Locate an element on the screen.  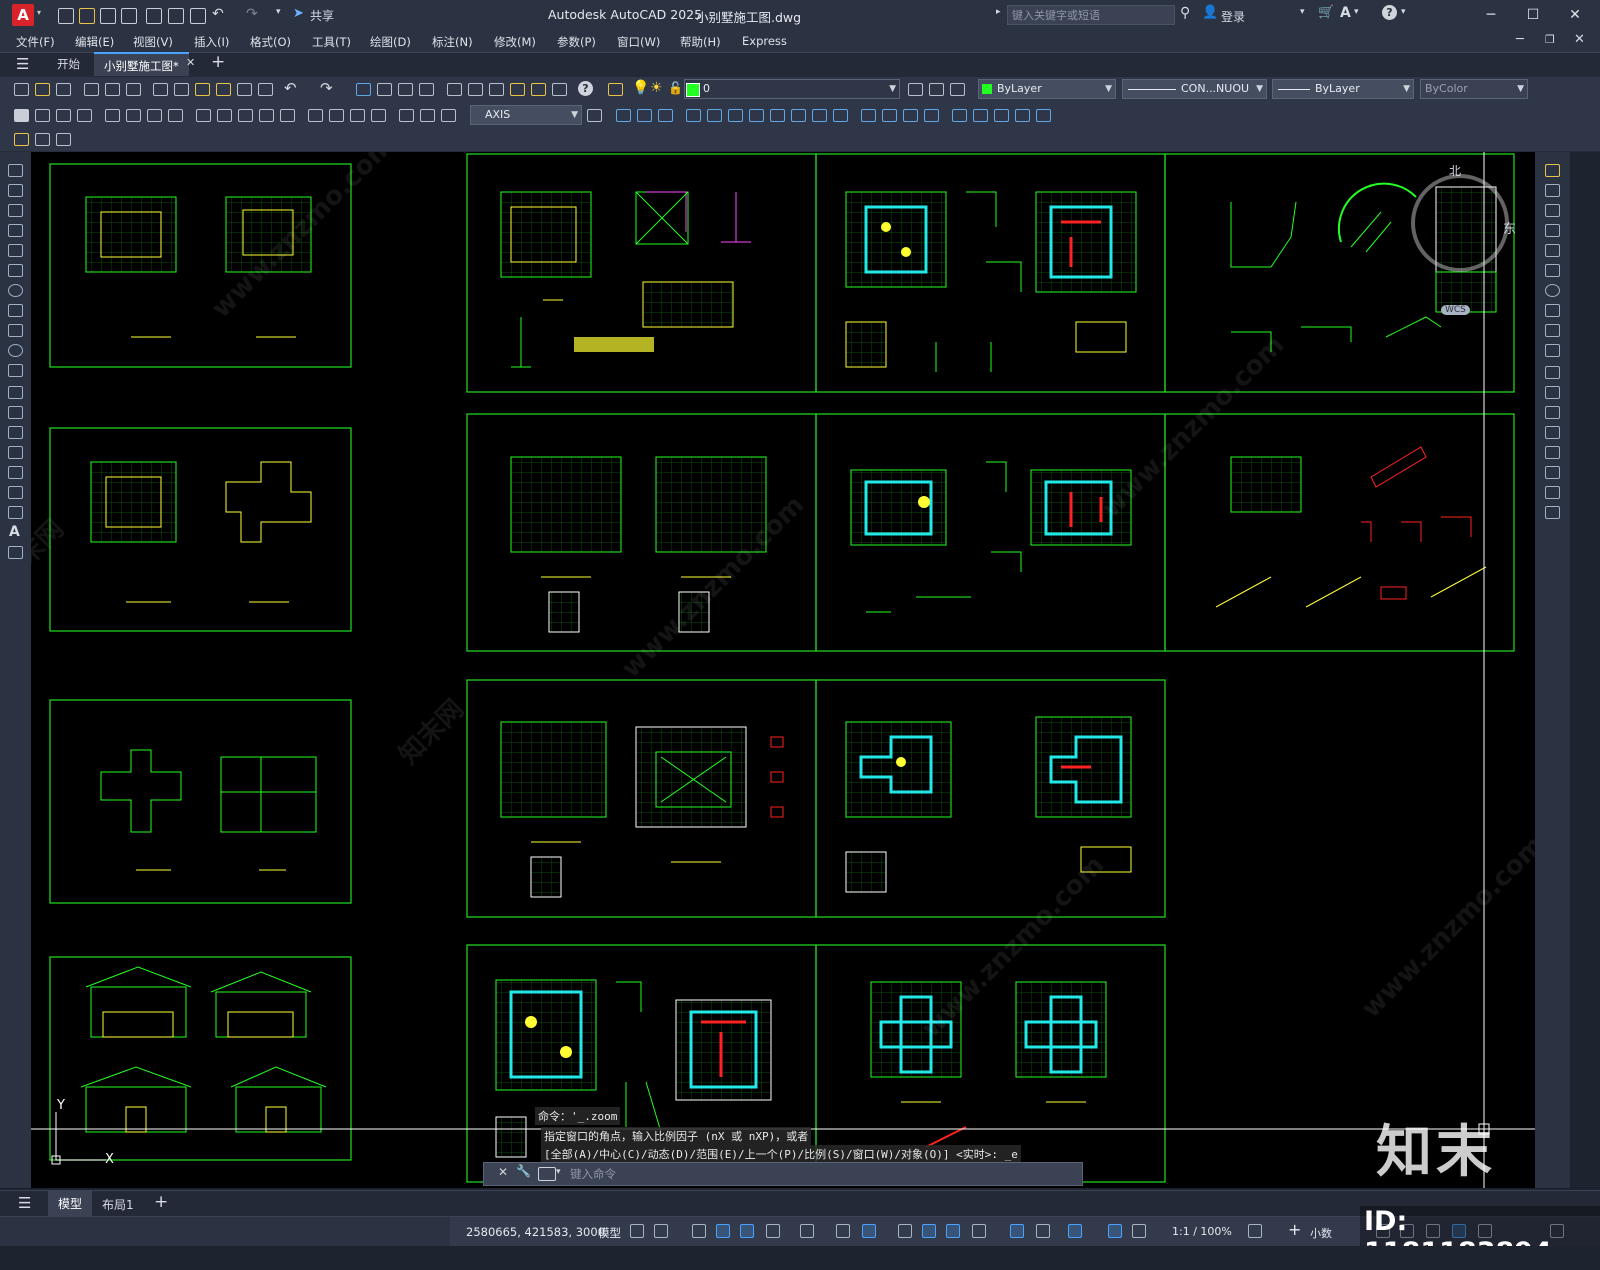
undo-tool-icon: ↶ is located at coordinates (290, 88).